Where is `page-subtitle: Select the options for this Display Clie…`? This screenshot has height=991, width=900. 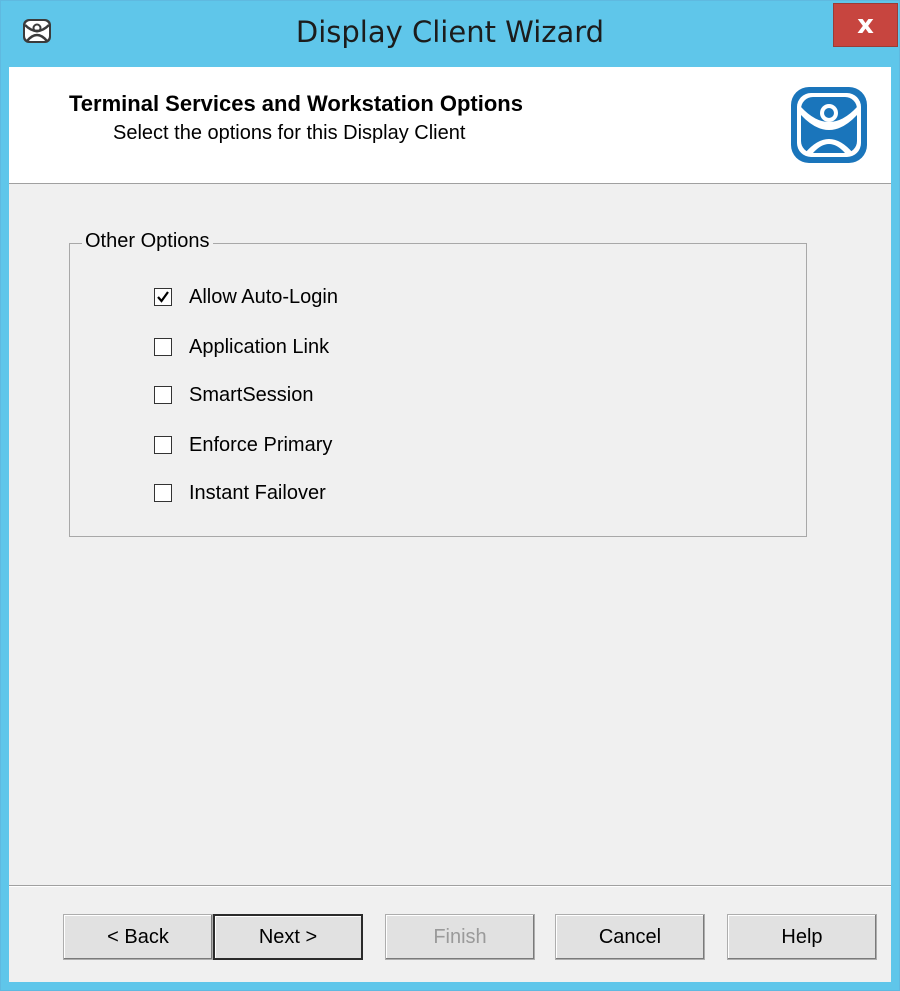
page-subtitle: Select the options for this Display Clie… is located at coordinates (289, 133).